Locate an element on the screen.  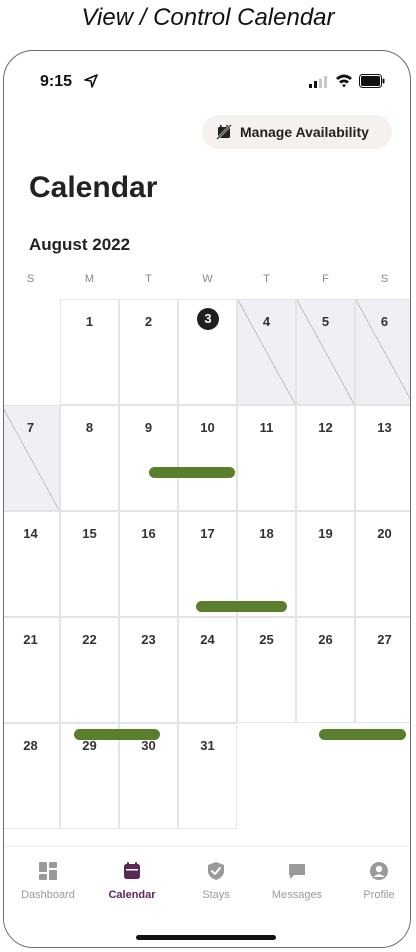
day-number: 2 is located at coordinates (148, 321).